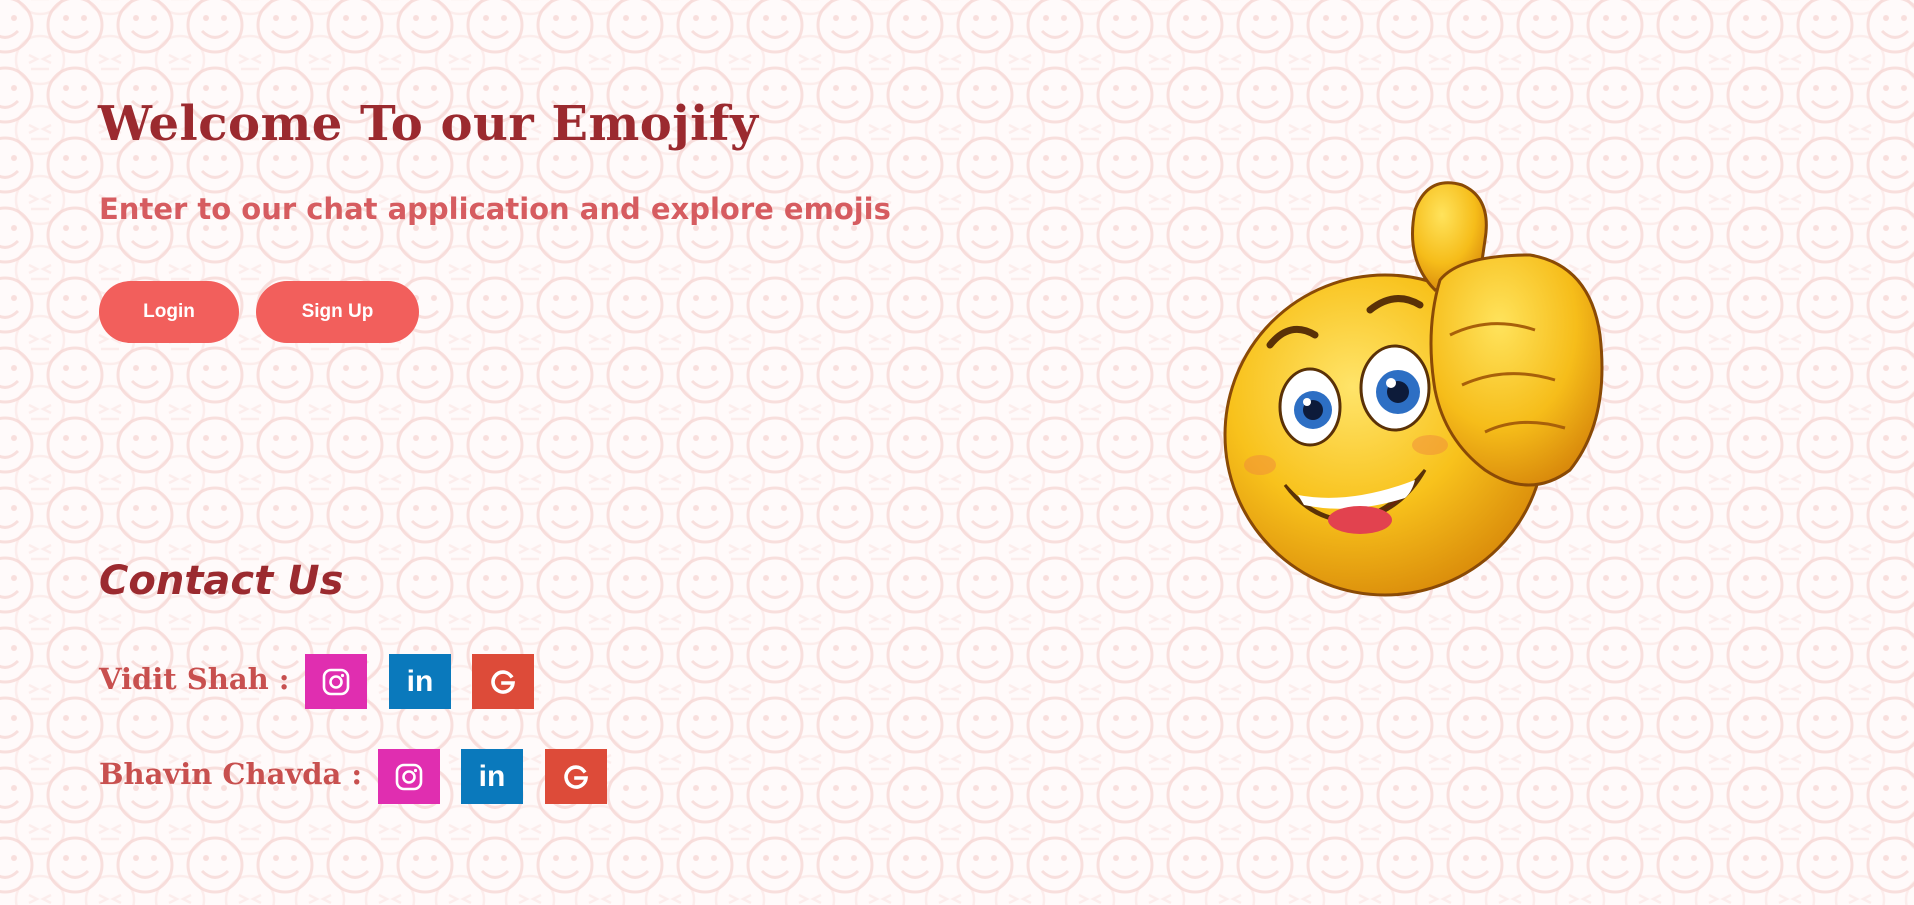  Describe the element at coordinates (1413, 389) in the screenshot. I see `thumbs-up-emoji-illustration` at that location.